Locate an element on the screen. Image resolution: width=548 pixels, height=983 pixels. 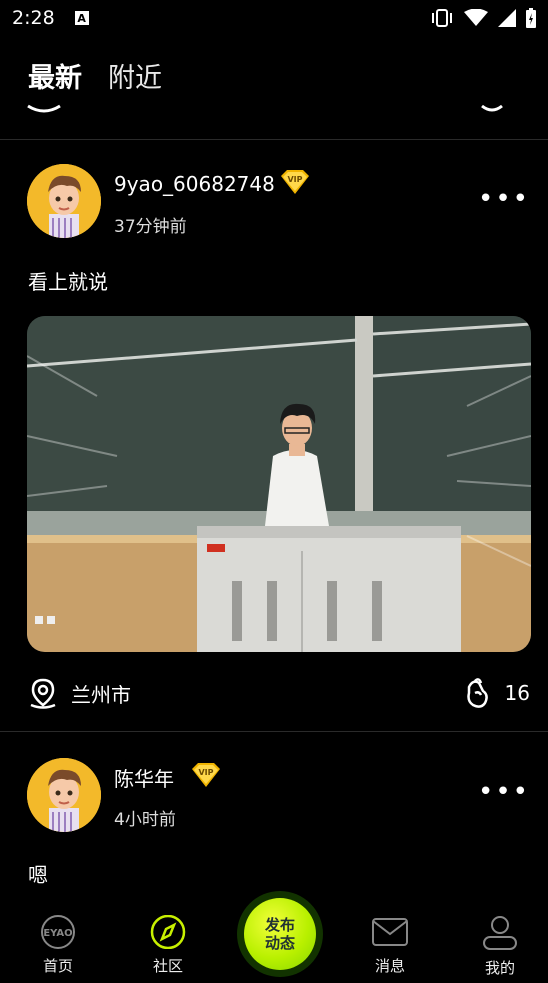
location-label: 兰州市 is located at coordinates (101, 694).